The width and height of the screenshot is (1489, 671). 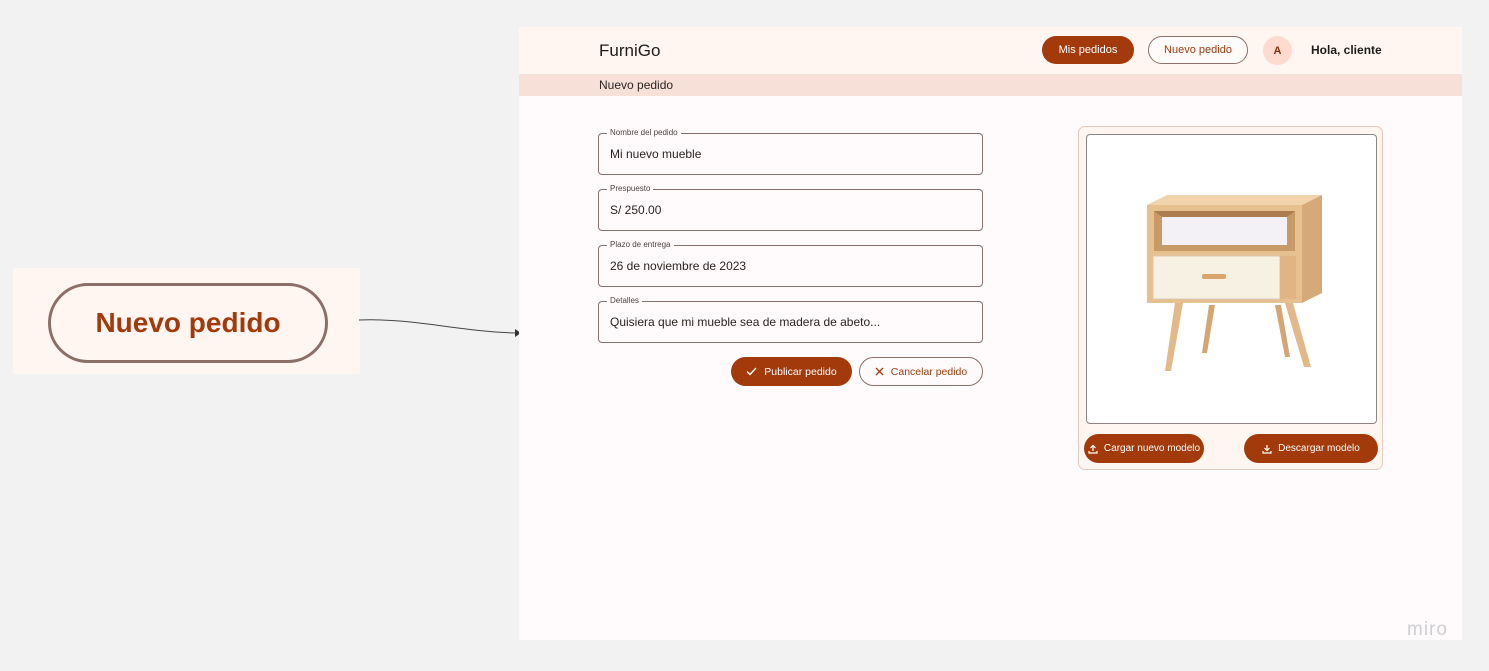 What do you see at coordinates (790, 263) in the screenshot?
I see `plazo-entrega-field: Plazo de entrega 26 de noviembre de 2023` at bounding box center [790, 263].